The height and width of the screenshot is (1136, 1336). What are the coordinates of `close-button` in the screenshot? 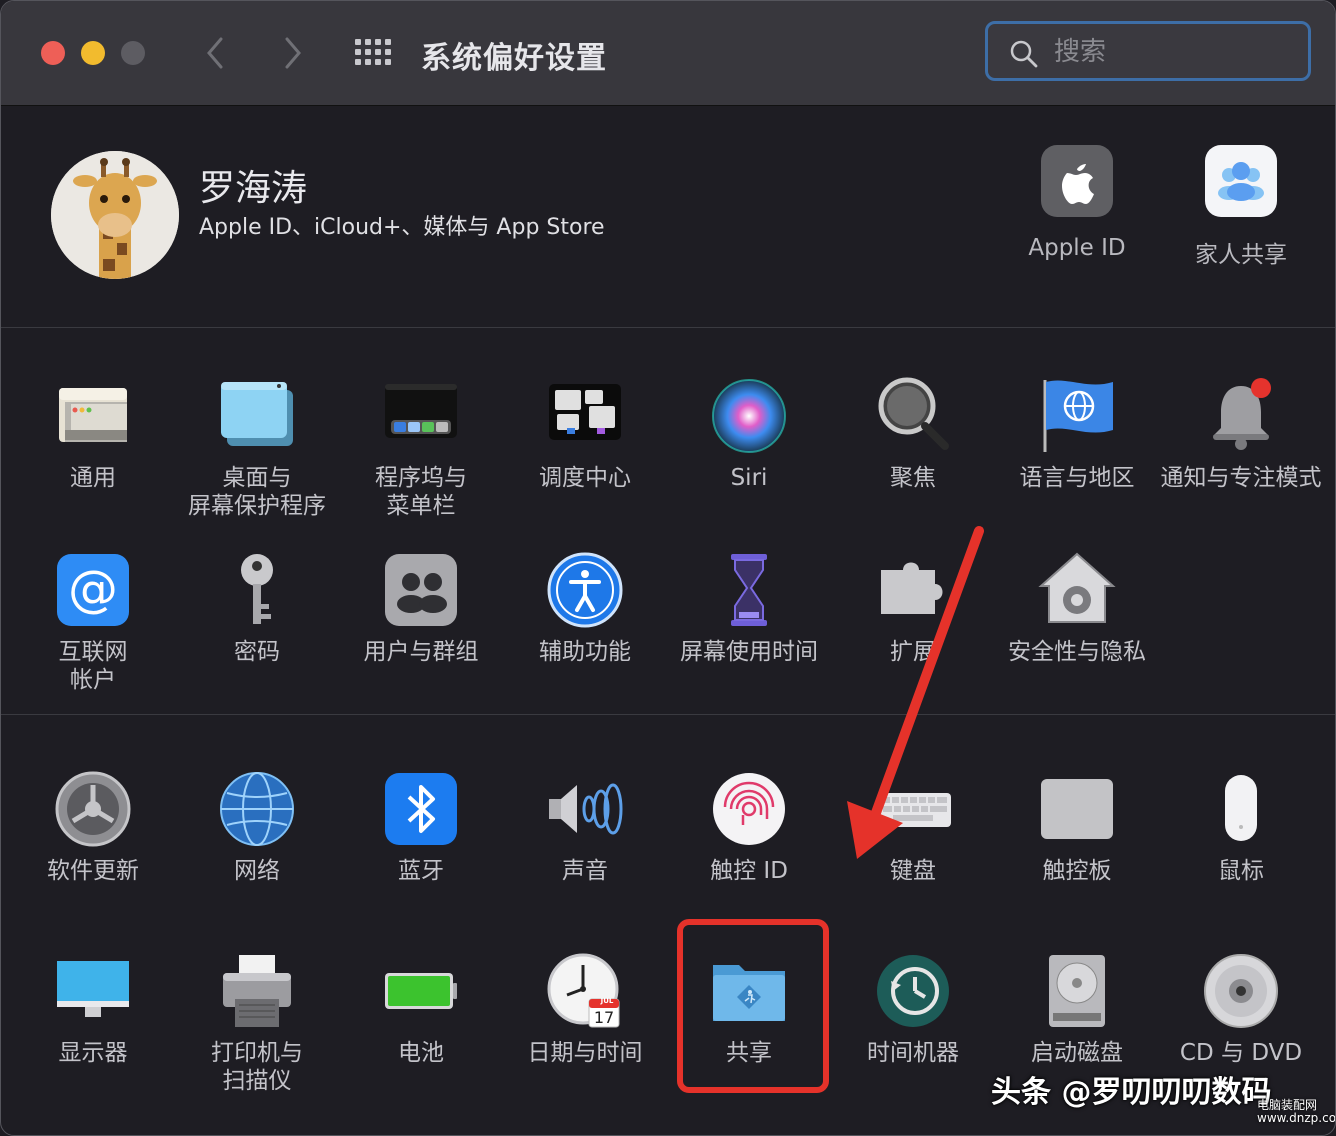 It's located at (53, 53).